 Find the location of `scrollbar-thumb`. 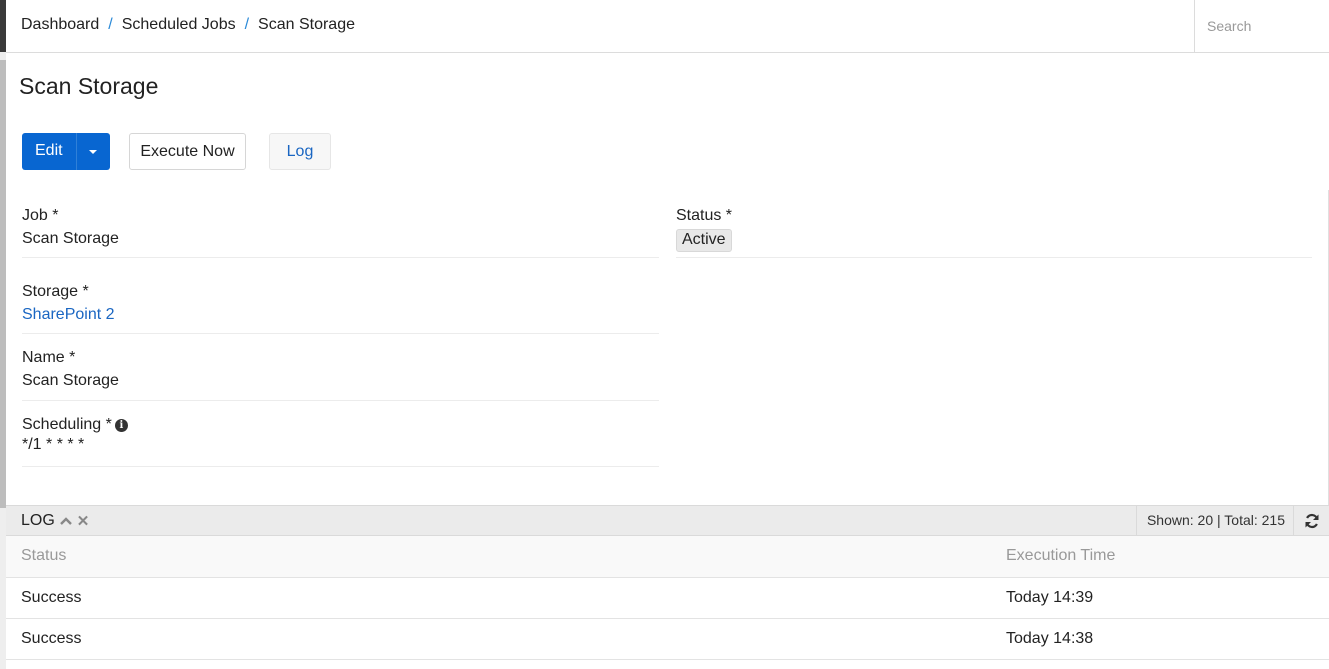

scrollbar-thumb is located at coordinates (3, 284).